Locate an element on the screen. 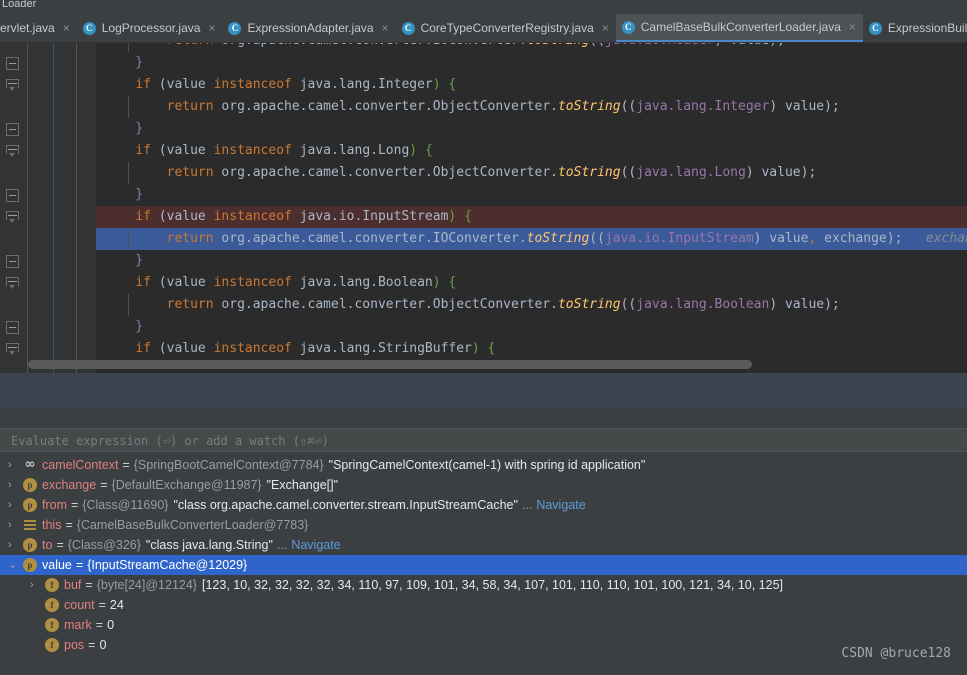 Image resolution: width=967 pixels, height=675 pixels. editor-tab-3: C CoreTypeConverterRegistry.java × is located at coordinates (506, 28).